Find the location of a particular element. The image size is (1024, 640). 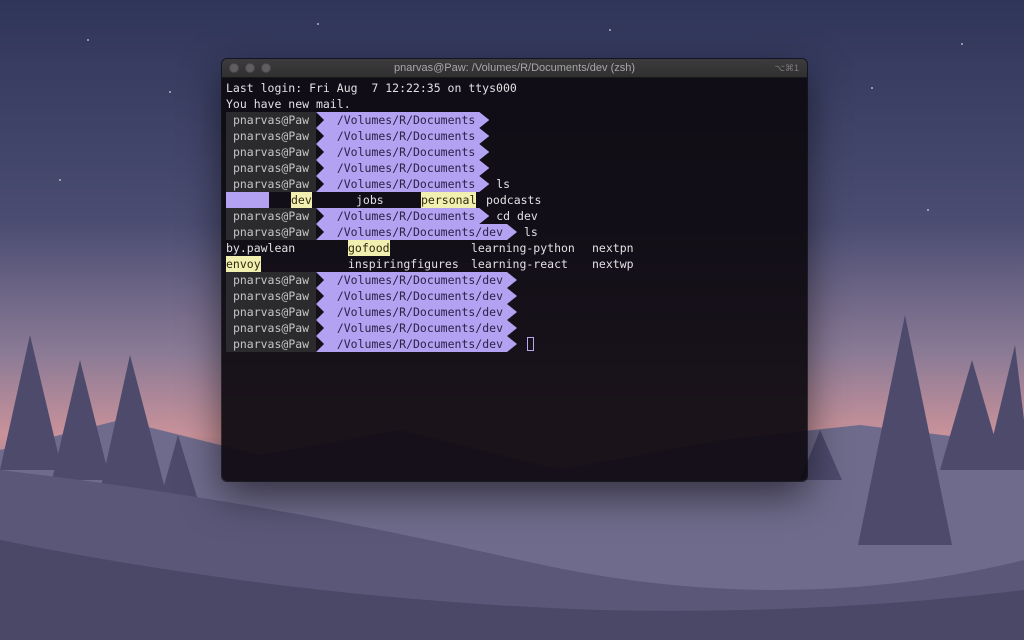

command-cd: cd dev is located at coordinates (517, 216).